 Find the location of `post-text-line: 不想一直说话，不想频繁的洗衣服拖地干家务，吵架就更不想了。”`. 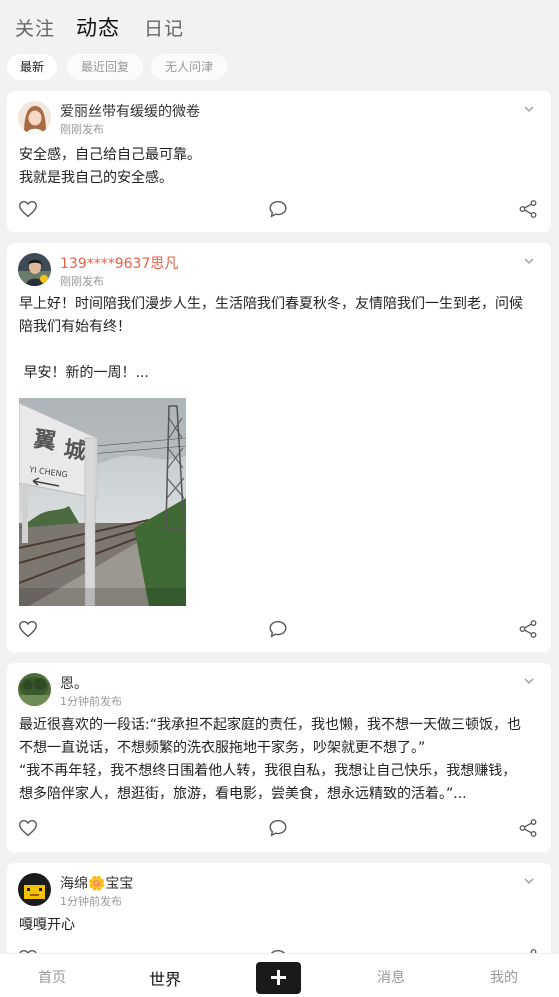

post-text-line: 不想一直说话，不想频繁的洗衣服拖地干家务，吵架就更不想了。” is located at coordinates (222, 748).